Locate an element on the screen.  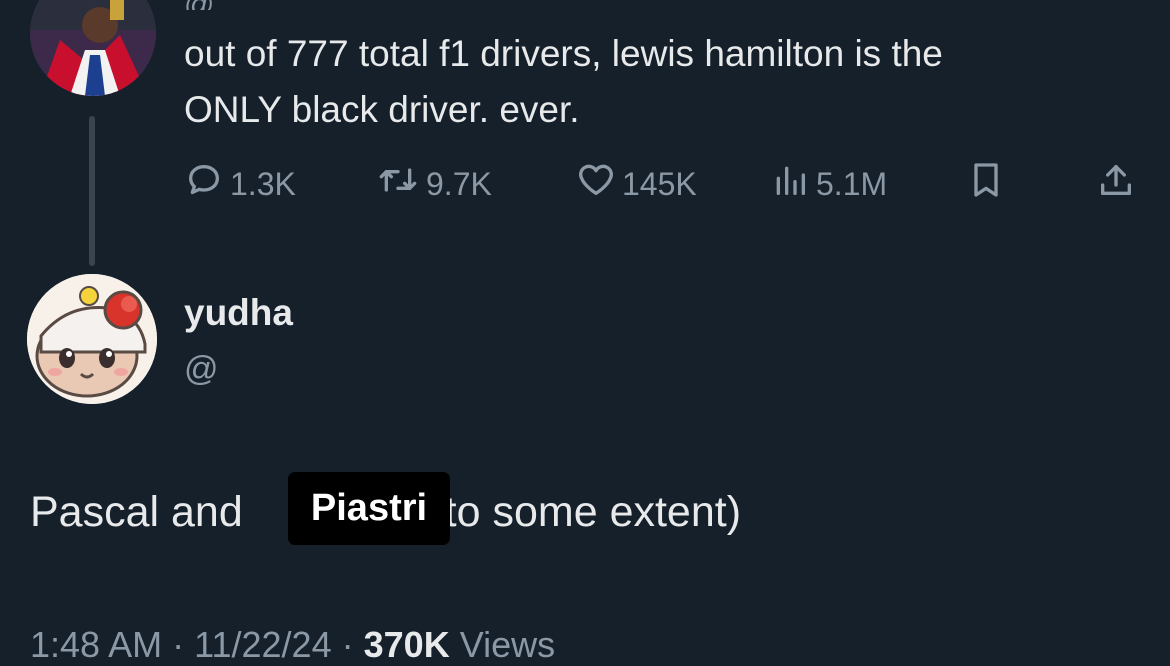
share-icon is located at coordinates (1116, 184).